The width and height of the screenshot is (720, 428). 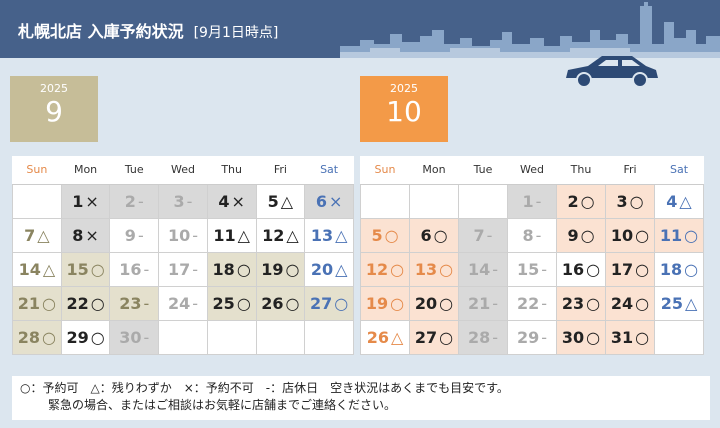 I want to click on calendar-week: 1 × 2-3-4 × 5 △ 6 ×, so click(x=183, y=201).